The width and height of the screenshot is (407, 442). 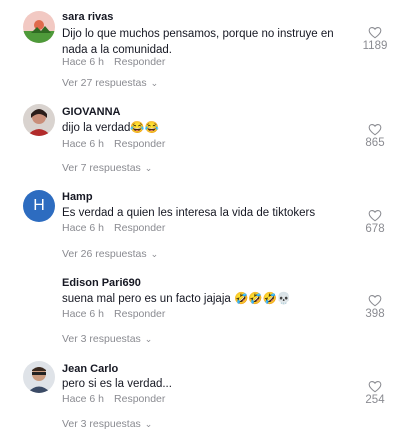 I want to click on user-avatar: H, so click(x=39, y=206).